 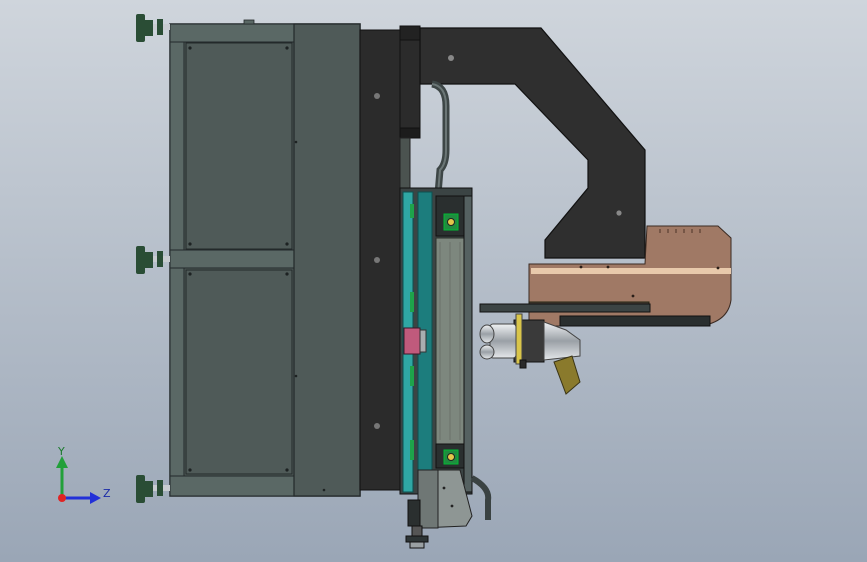 I want to click on triad-z-label: Z, so click(x=107, y=493).